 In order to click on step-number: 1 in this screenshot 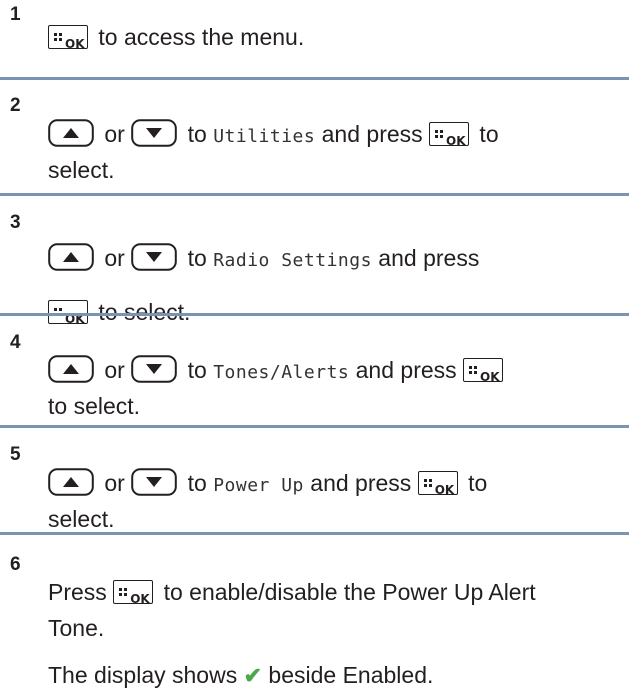, I will do `click(15, 14)`.